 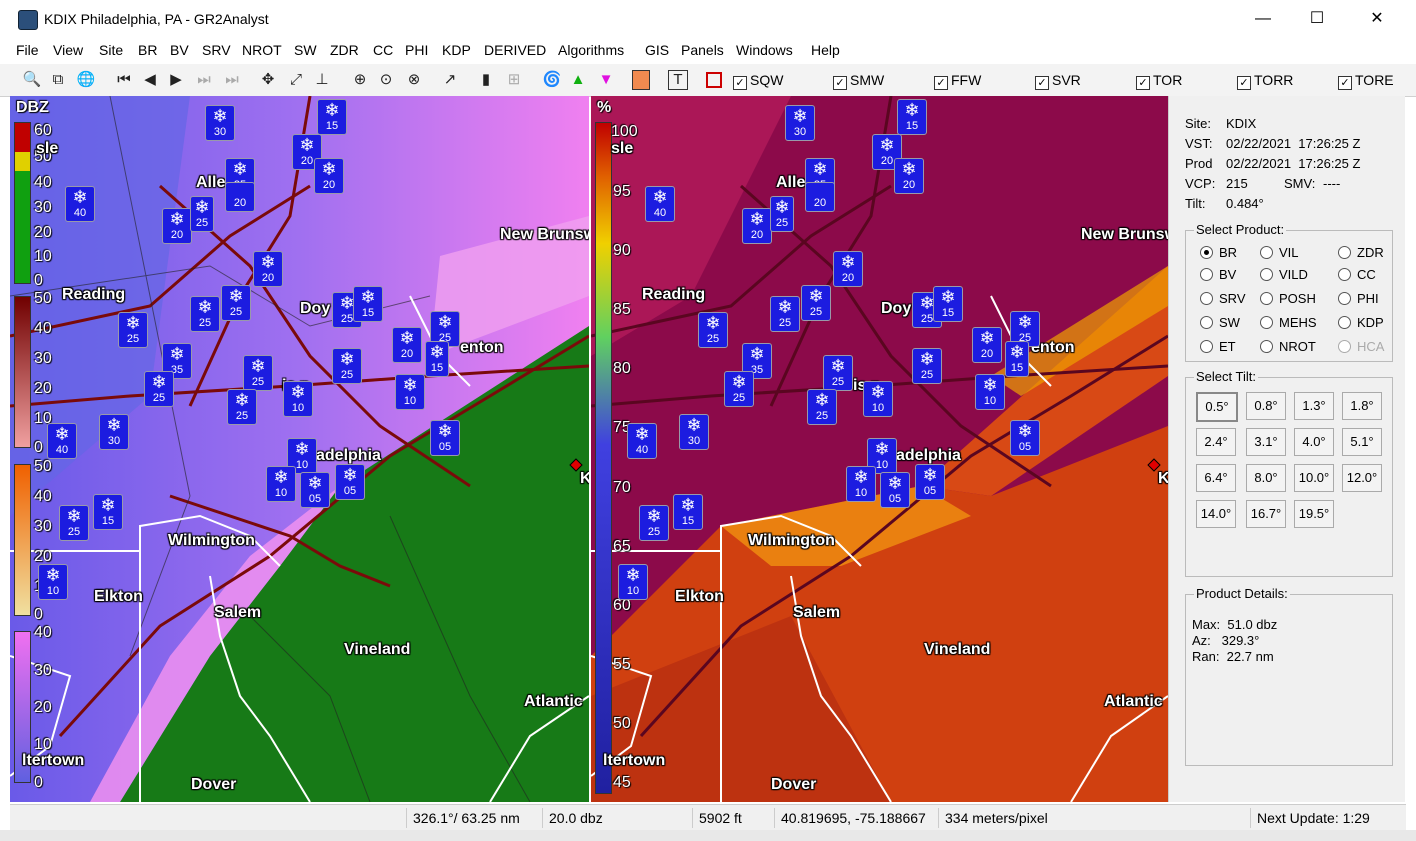 What do you see at coordinates (268, 80) in the screenshot?
I see `pan-icon: ✥` at bounding box center [268, 80].